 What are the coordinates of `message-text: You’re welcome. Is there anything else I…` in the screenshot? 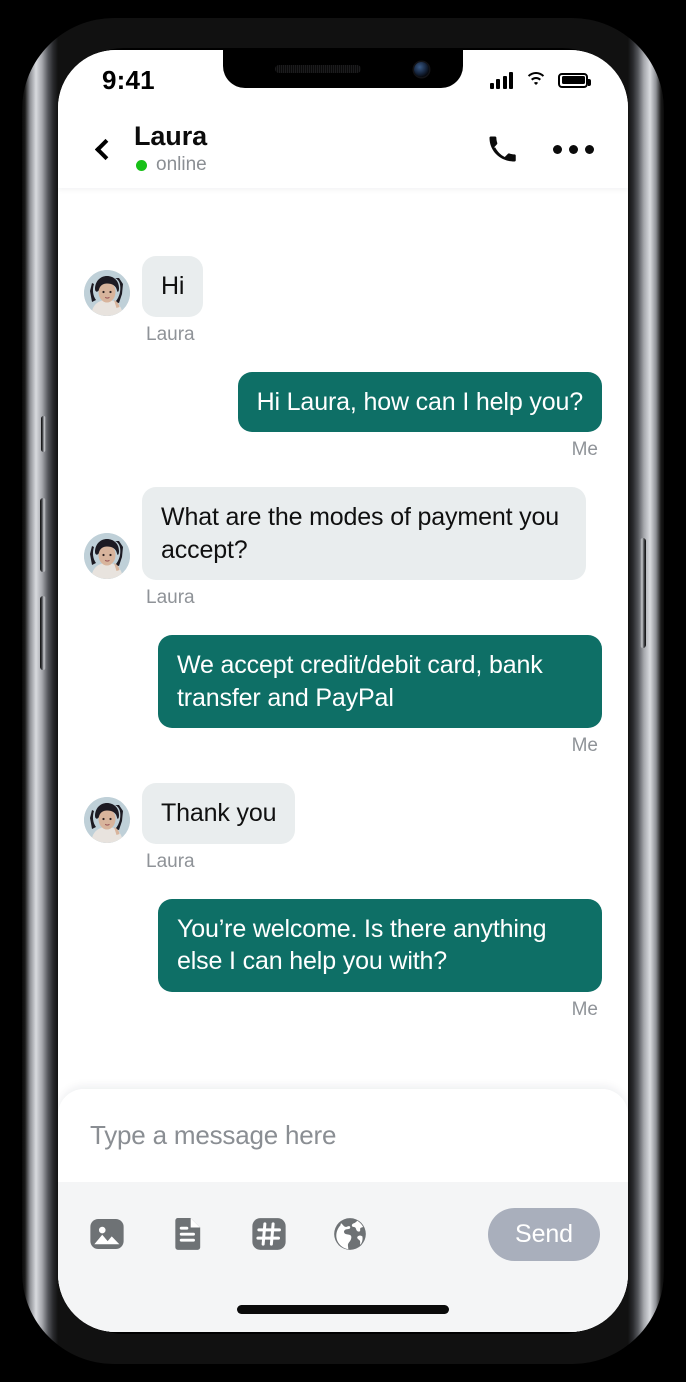 It's located at (380, 945).